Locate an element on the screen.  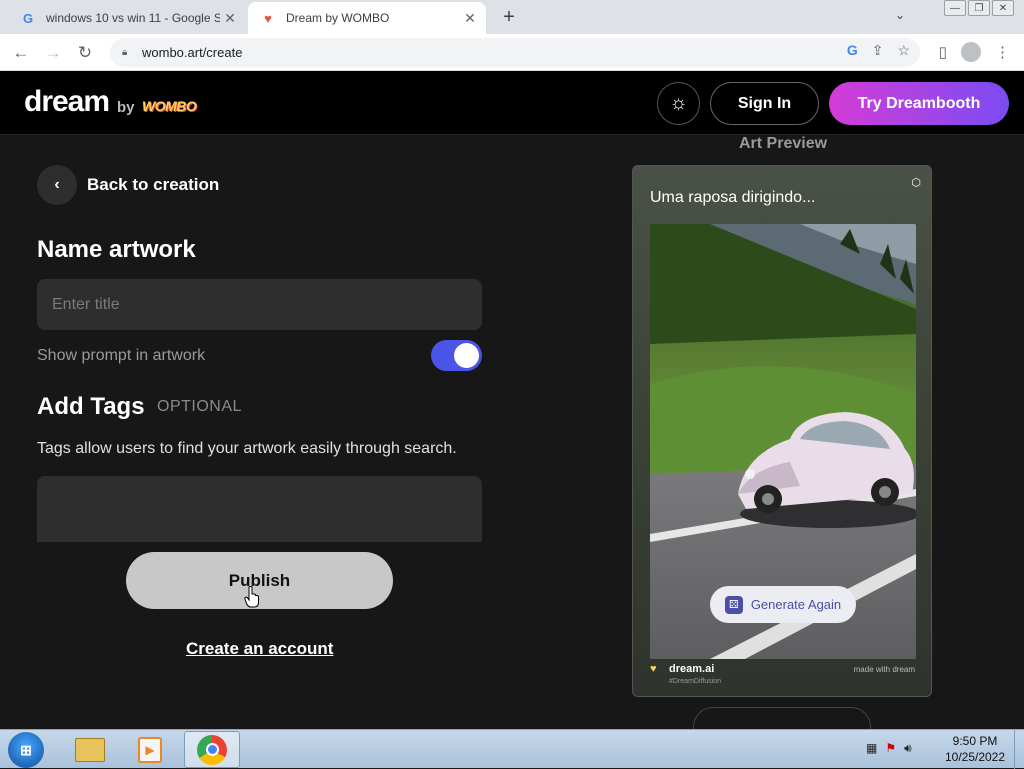
sign-in-button: Sign In is located at coordinates (764, 103).